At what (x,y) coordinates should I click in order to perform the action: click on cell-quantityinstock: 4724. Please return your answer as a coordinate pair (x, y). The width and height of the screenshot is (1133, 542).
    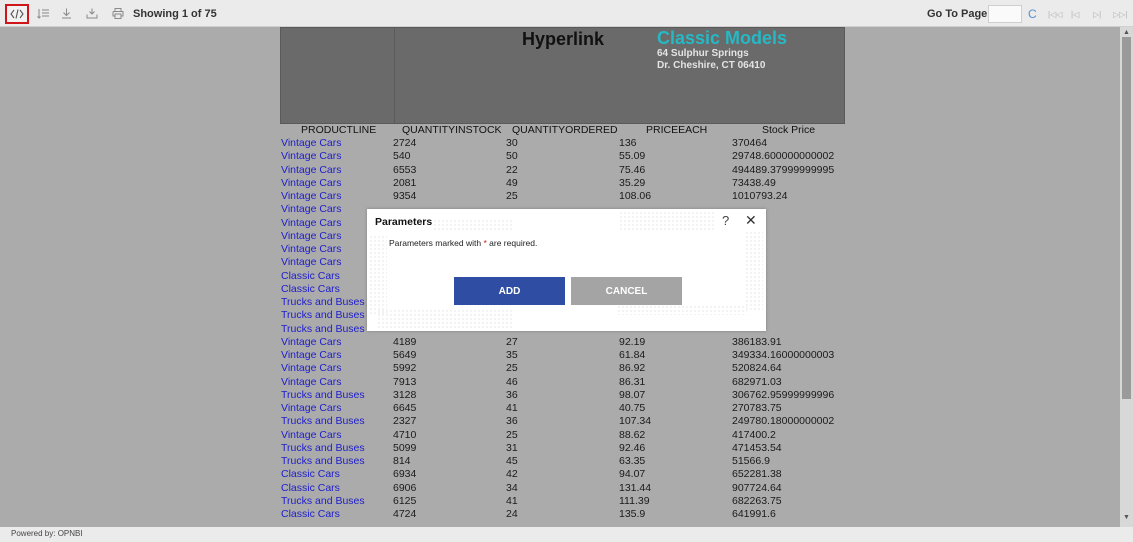
    Looking at the image, I should click on (405, 514).